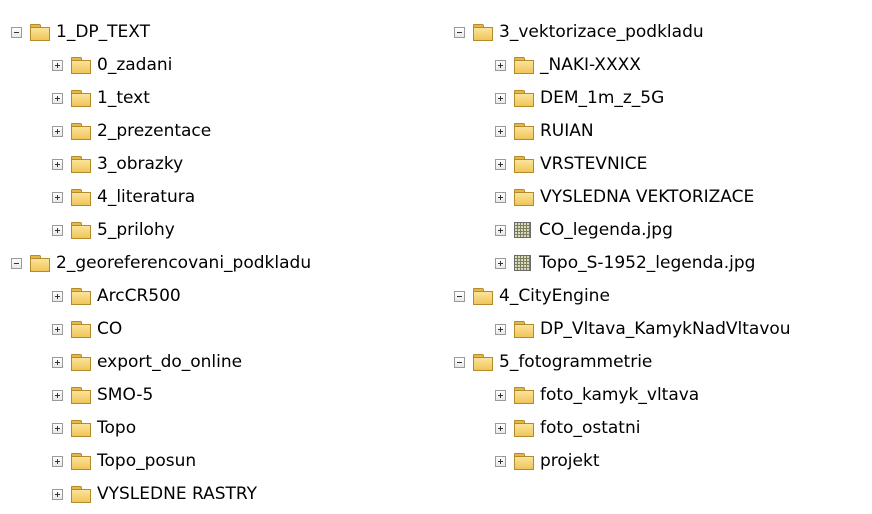 The height and width of the screenshot is (514, 872). Describe the element at coordinates (571, 164) in the screenshot. I see `tree-folder-item: VRSTEVNICE` at that location.